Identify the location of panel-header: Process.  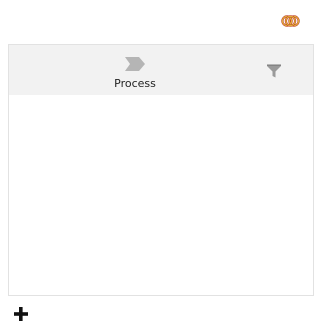
(161, 70).